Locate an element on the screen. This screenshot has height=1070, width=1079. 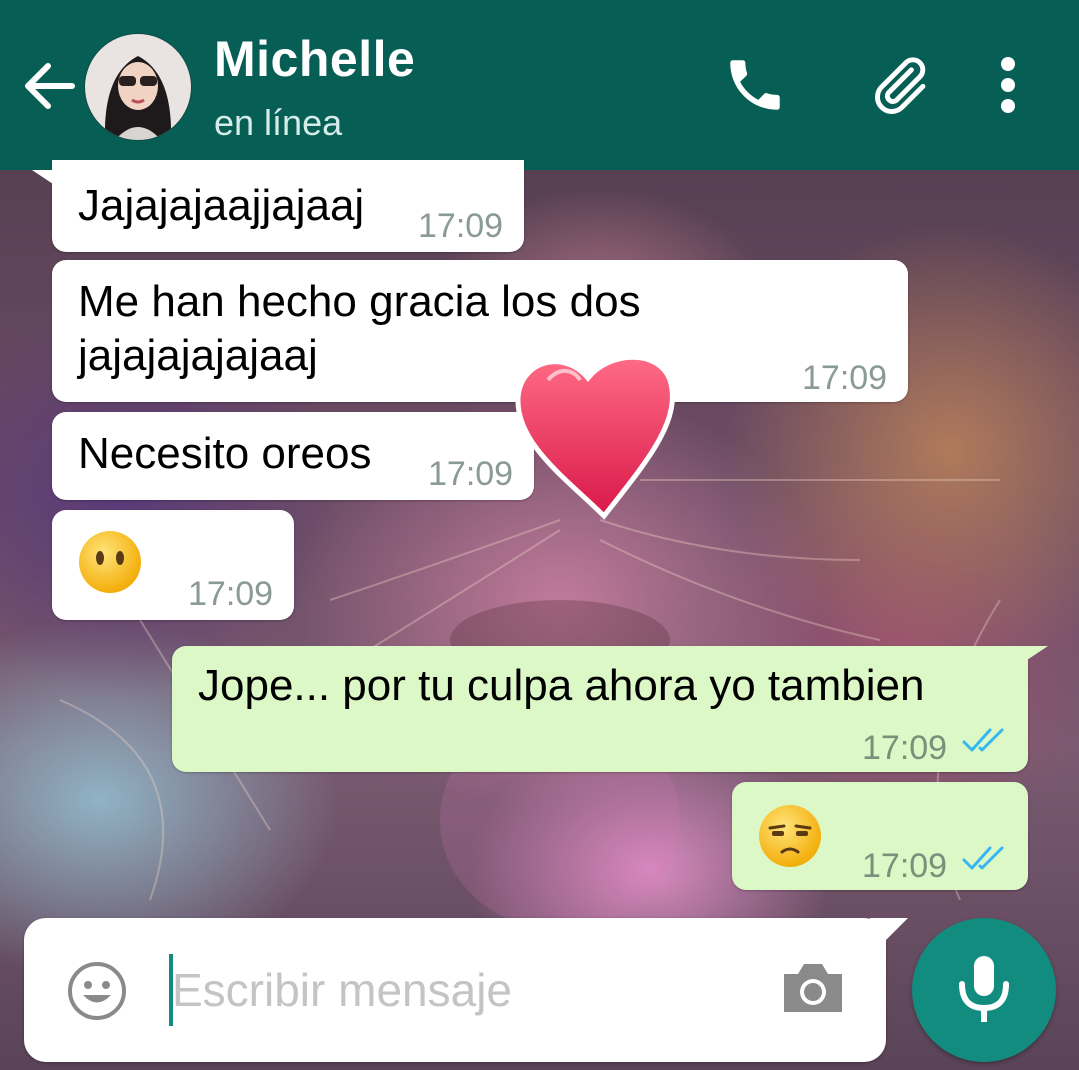
voice-message-button is located at coordinates (984, 990).